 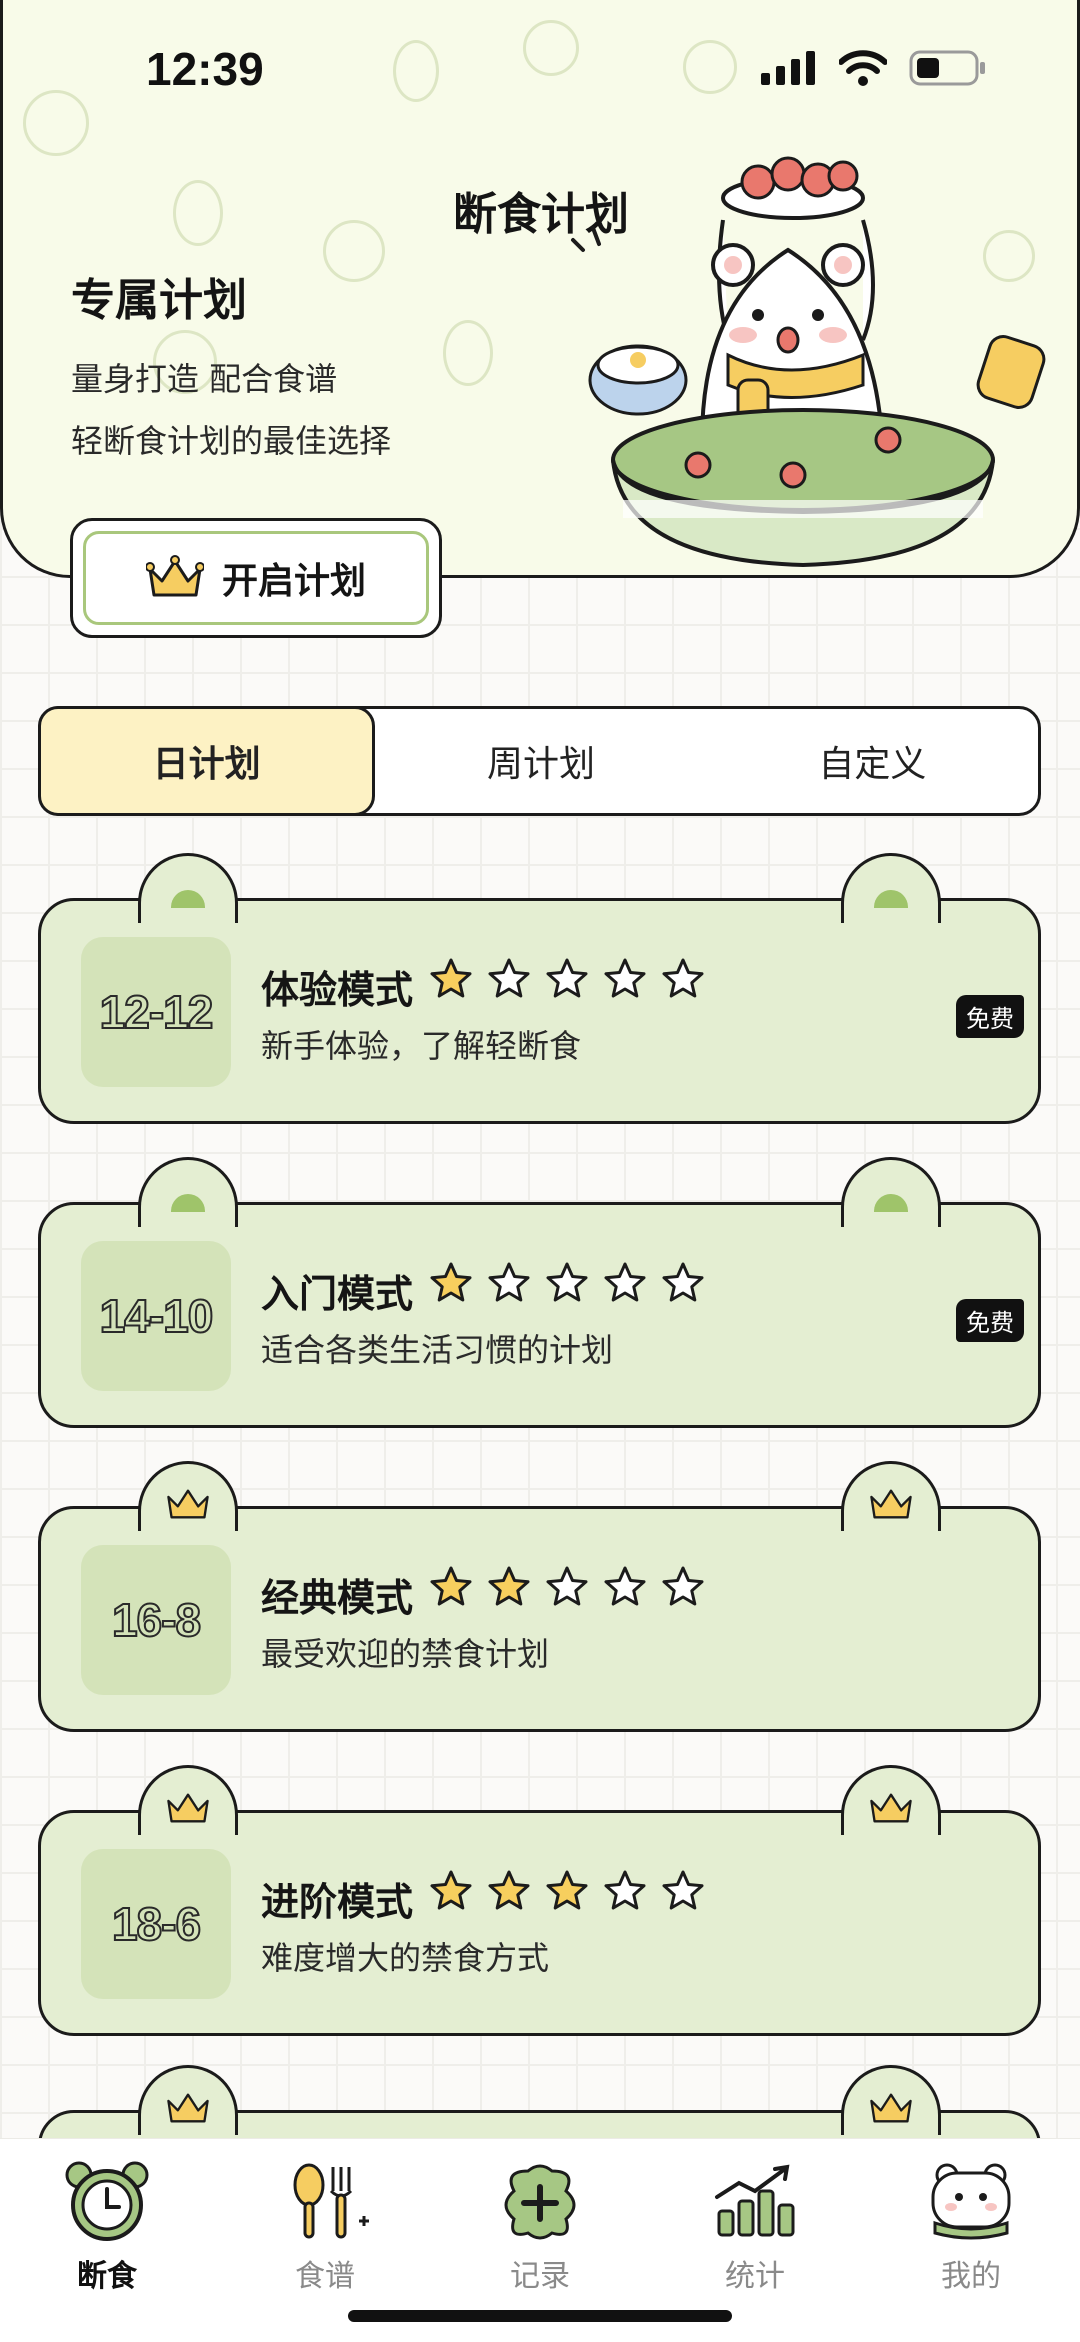 I want to click on bear-bowl-illustration, so click(x=808, y=362).